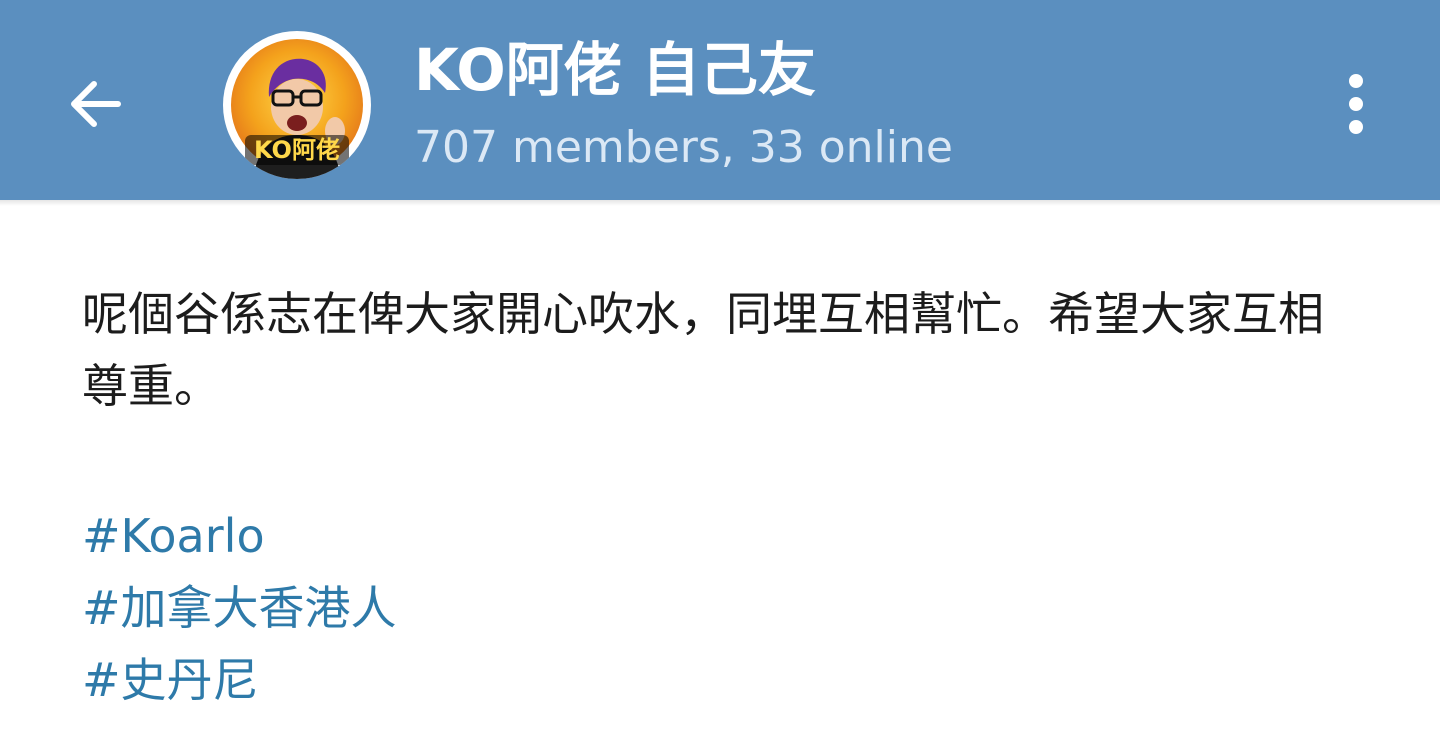  What do you see at coordinates (297, 150) in the screenshot?
I see `avatar-badge: KO阿佬` at bounding box center [297, 150].